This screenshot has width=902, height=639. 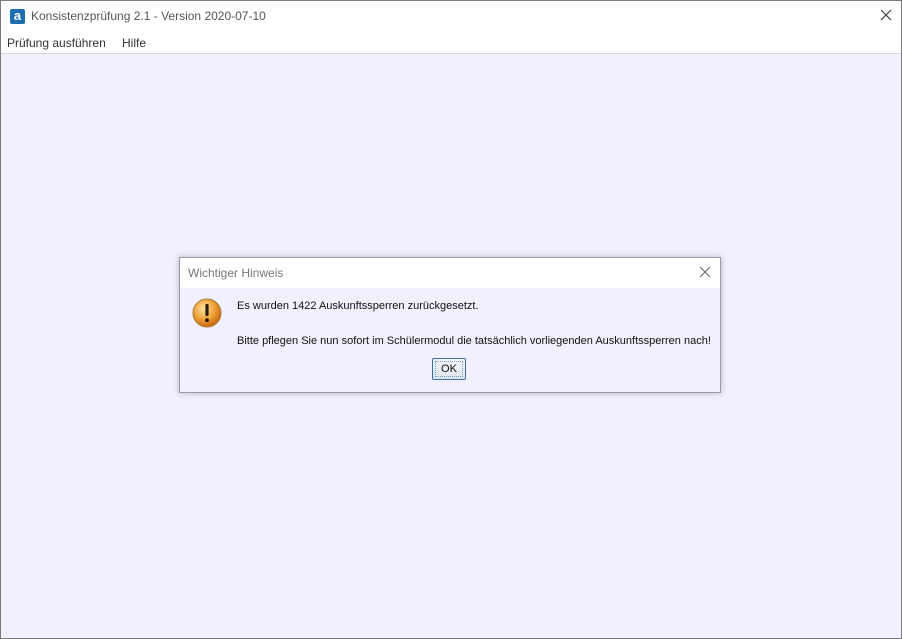 I want to click on dialog-title-bar: Wichtiger Hinweis, so click(x=450, y=273).